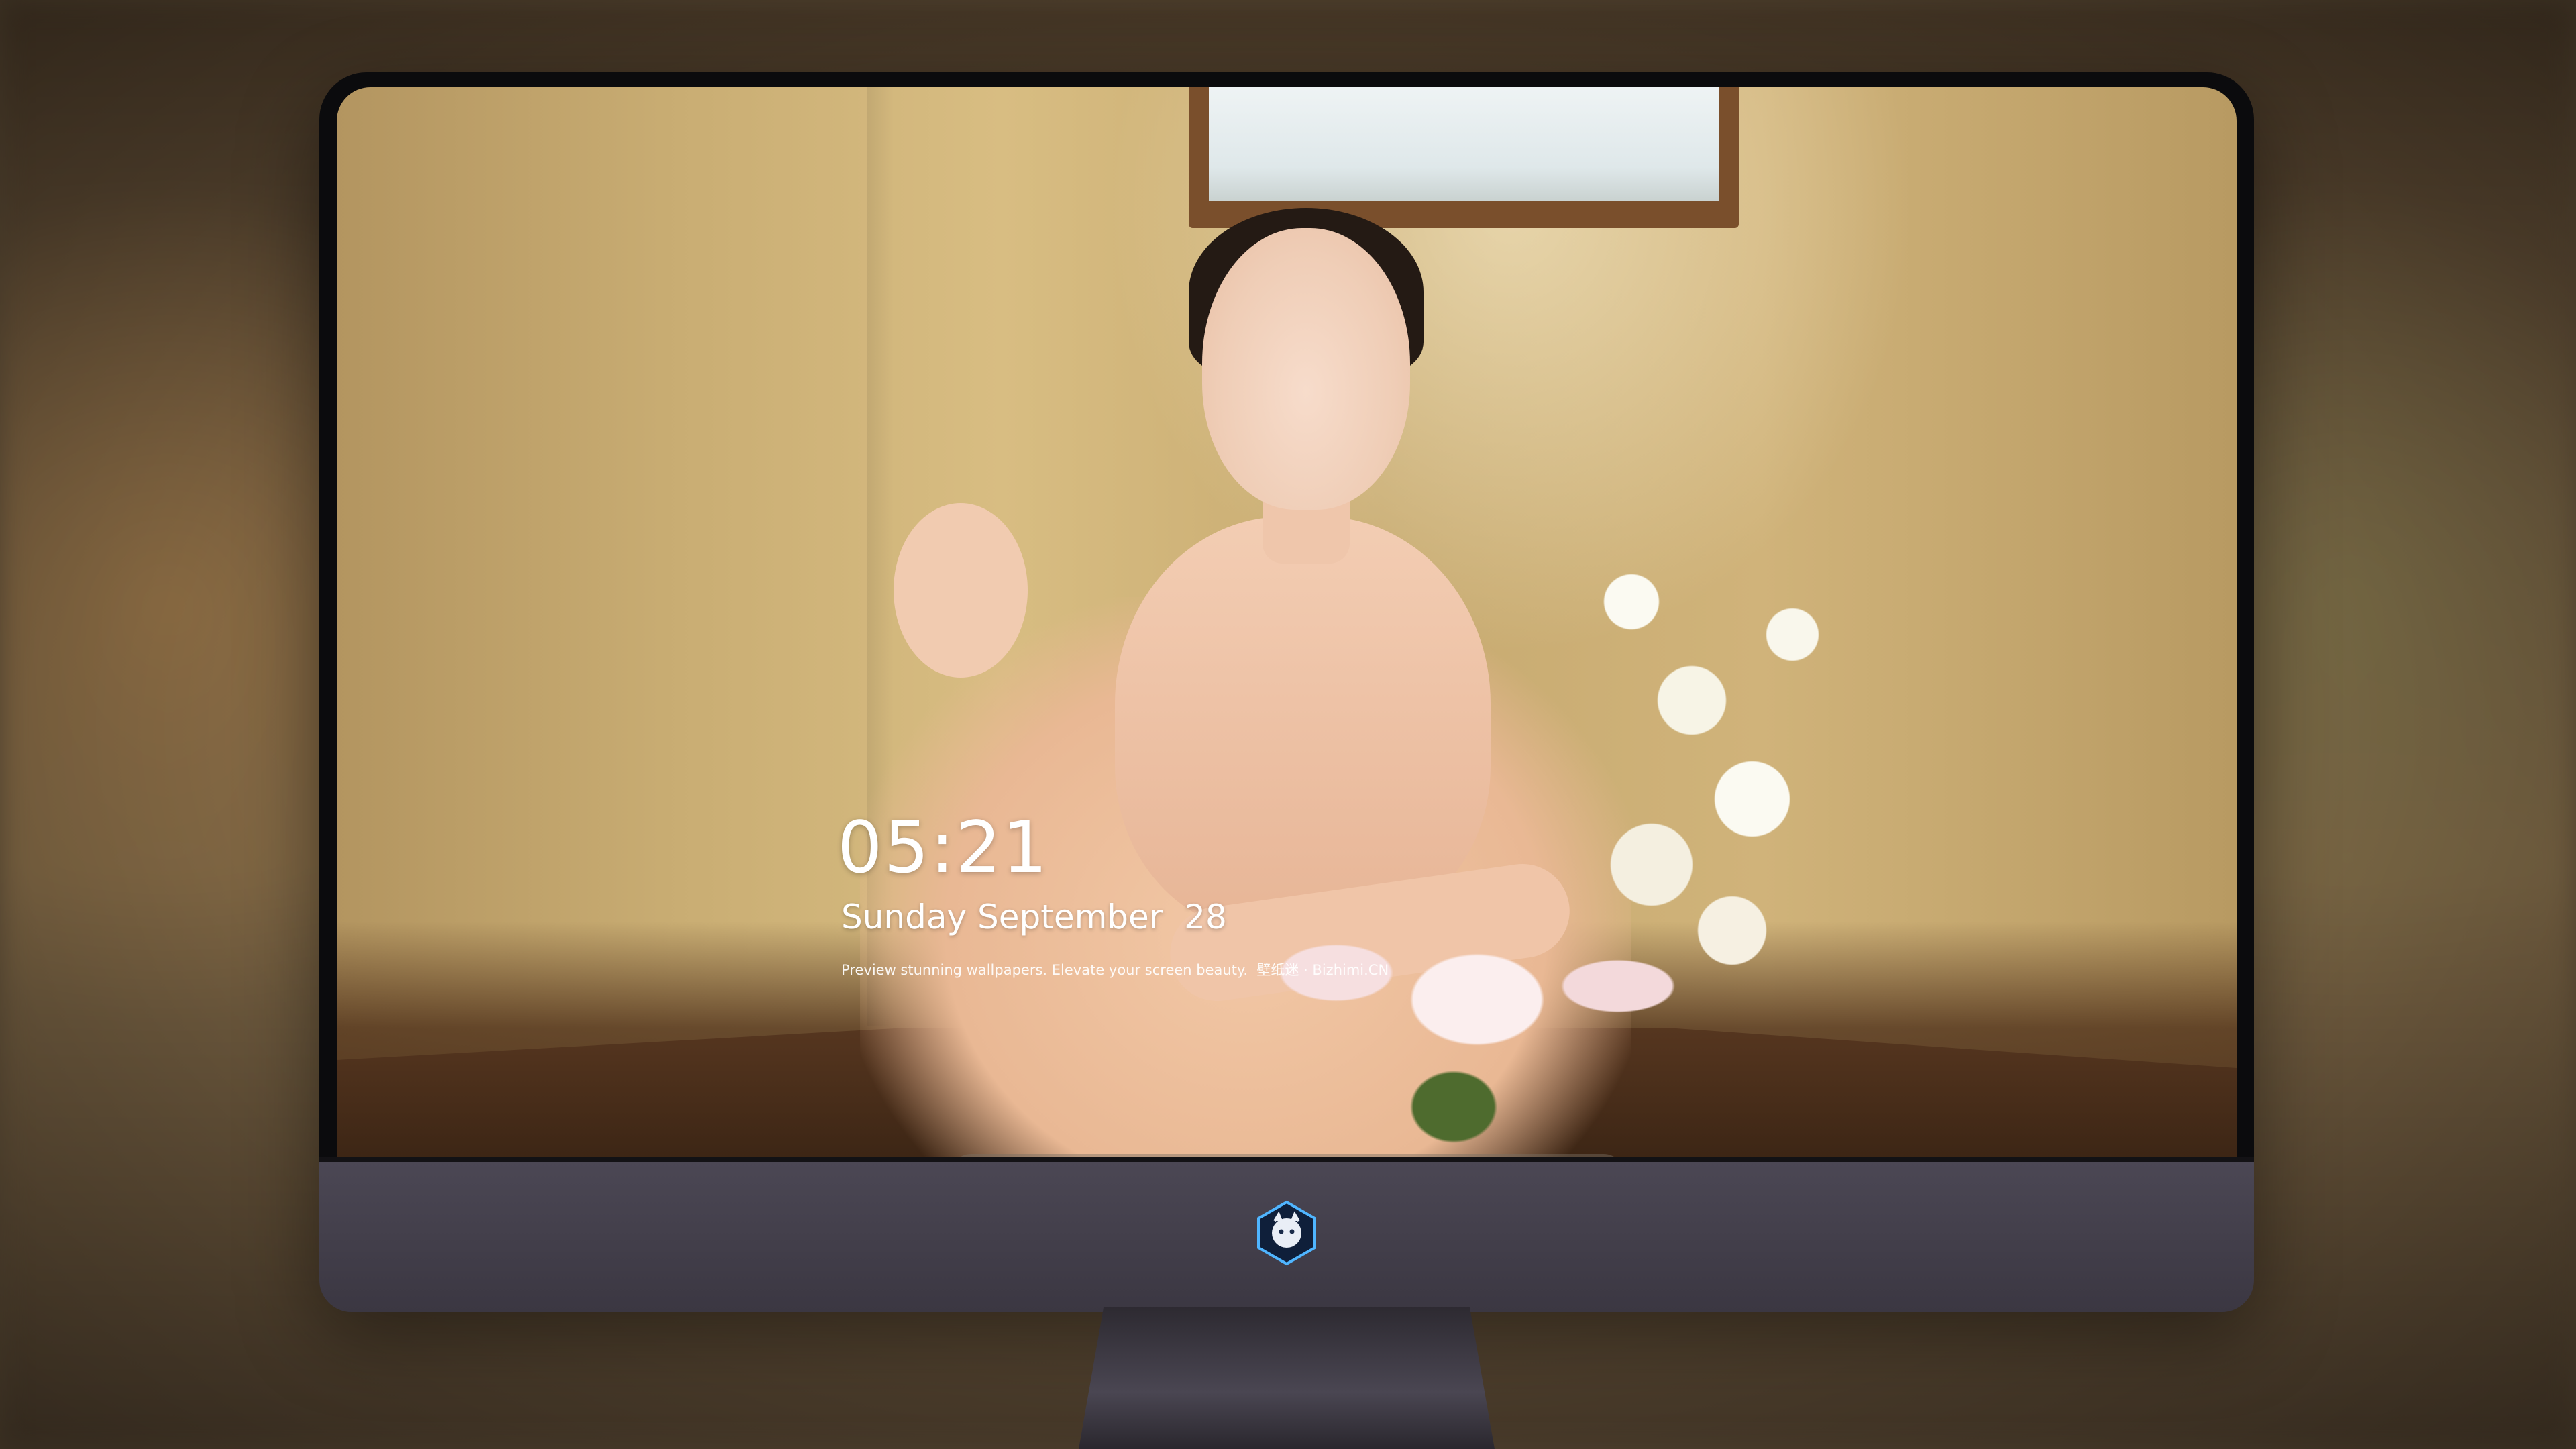  Describe the element at coordinates (1287, 1378) in the screenshot. I see `monitor-stand` at that location.